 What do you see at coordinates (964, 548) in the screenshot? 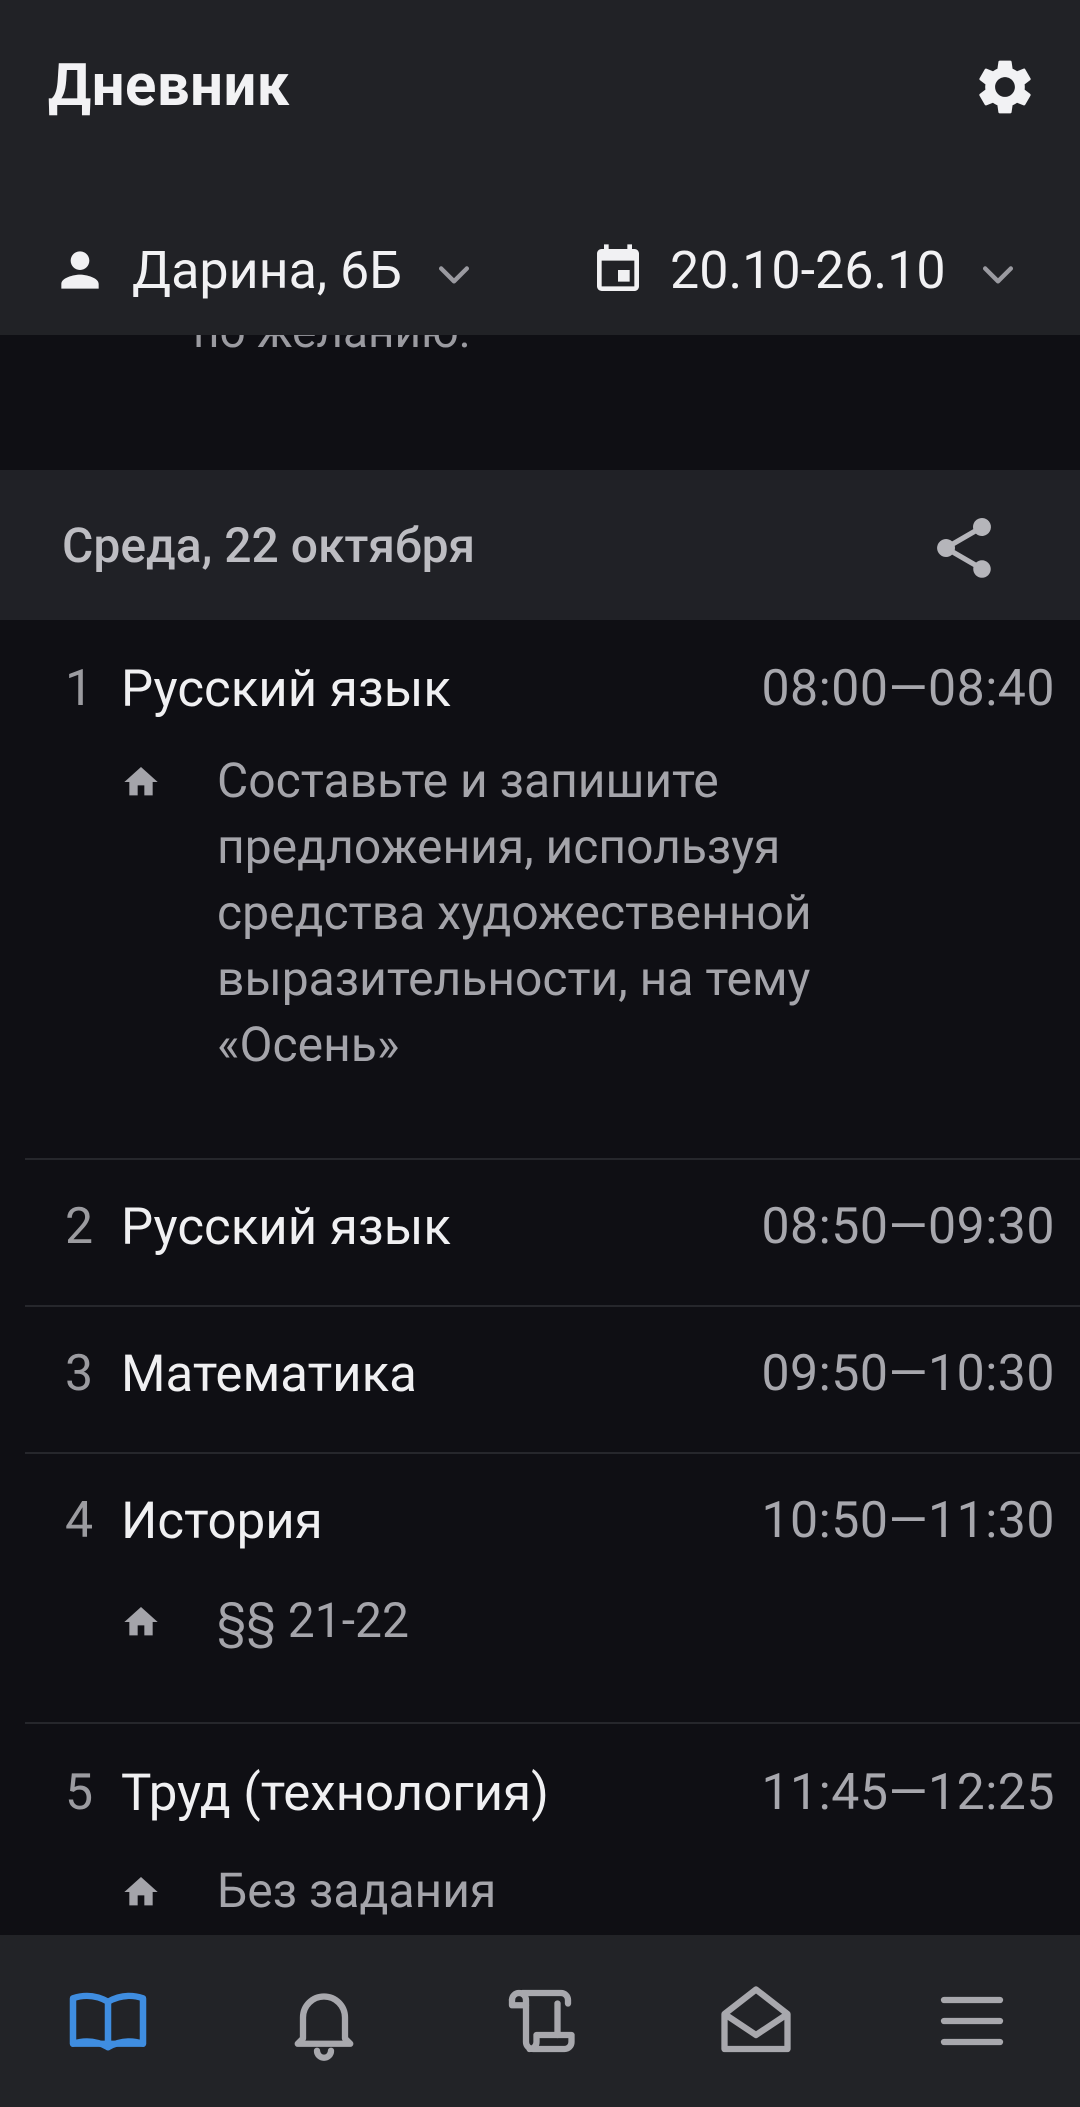
I see `share-icon` at bounding box center [964, 548].